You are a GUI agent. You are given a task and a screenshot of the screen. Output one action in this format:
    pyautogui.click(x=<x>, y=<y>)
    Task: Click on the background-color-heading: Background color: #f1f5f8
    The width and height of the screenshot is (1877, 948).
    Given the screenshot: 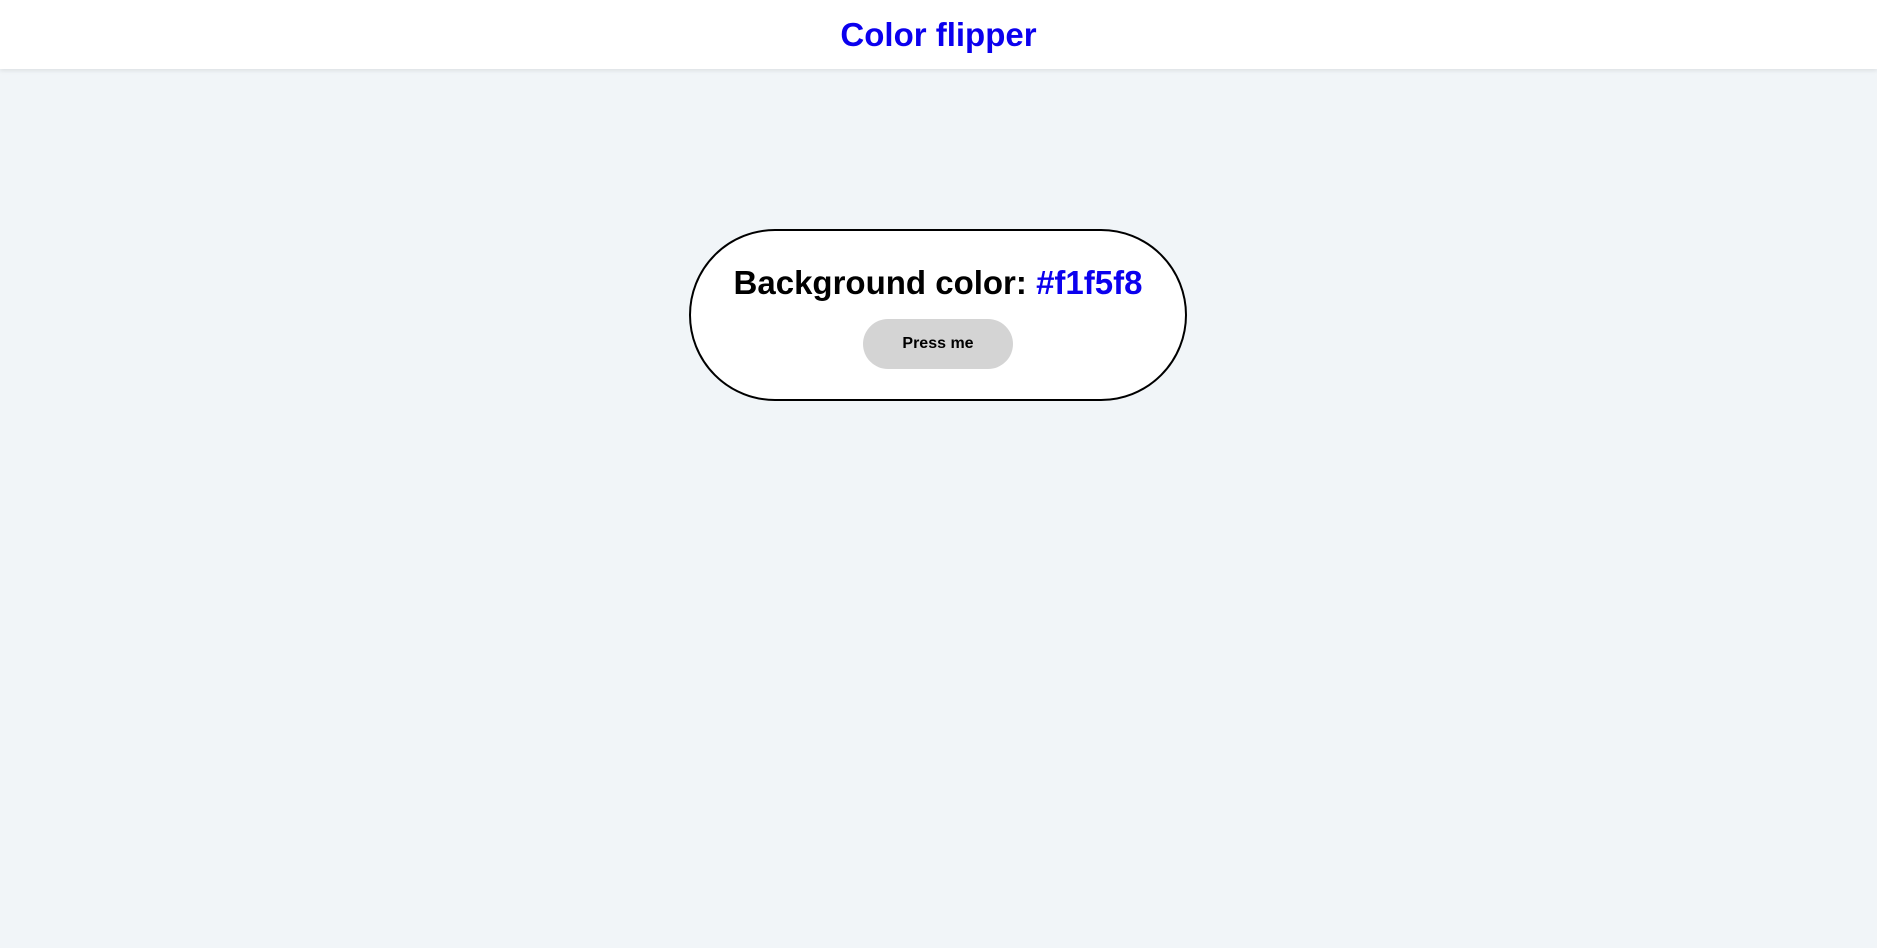 What is the action you would take?
    pyautogui.click(x=938, y=282)
    